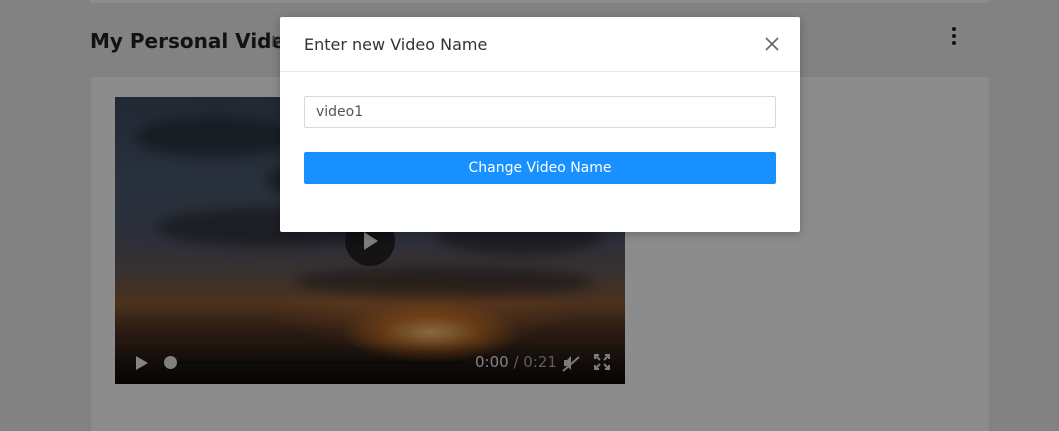  What do you see at coordinates (540, 112) in the screenshot?
I see `video-name-input` at bounding box center [540, 112].